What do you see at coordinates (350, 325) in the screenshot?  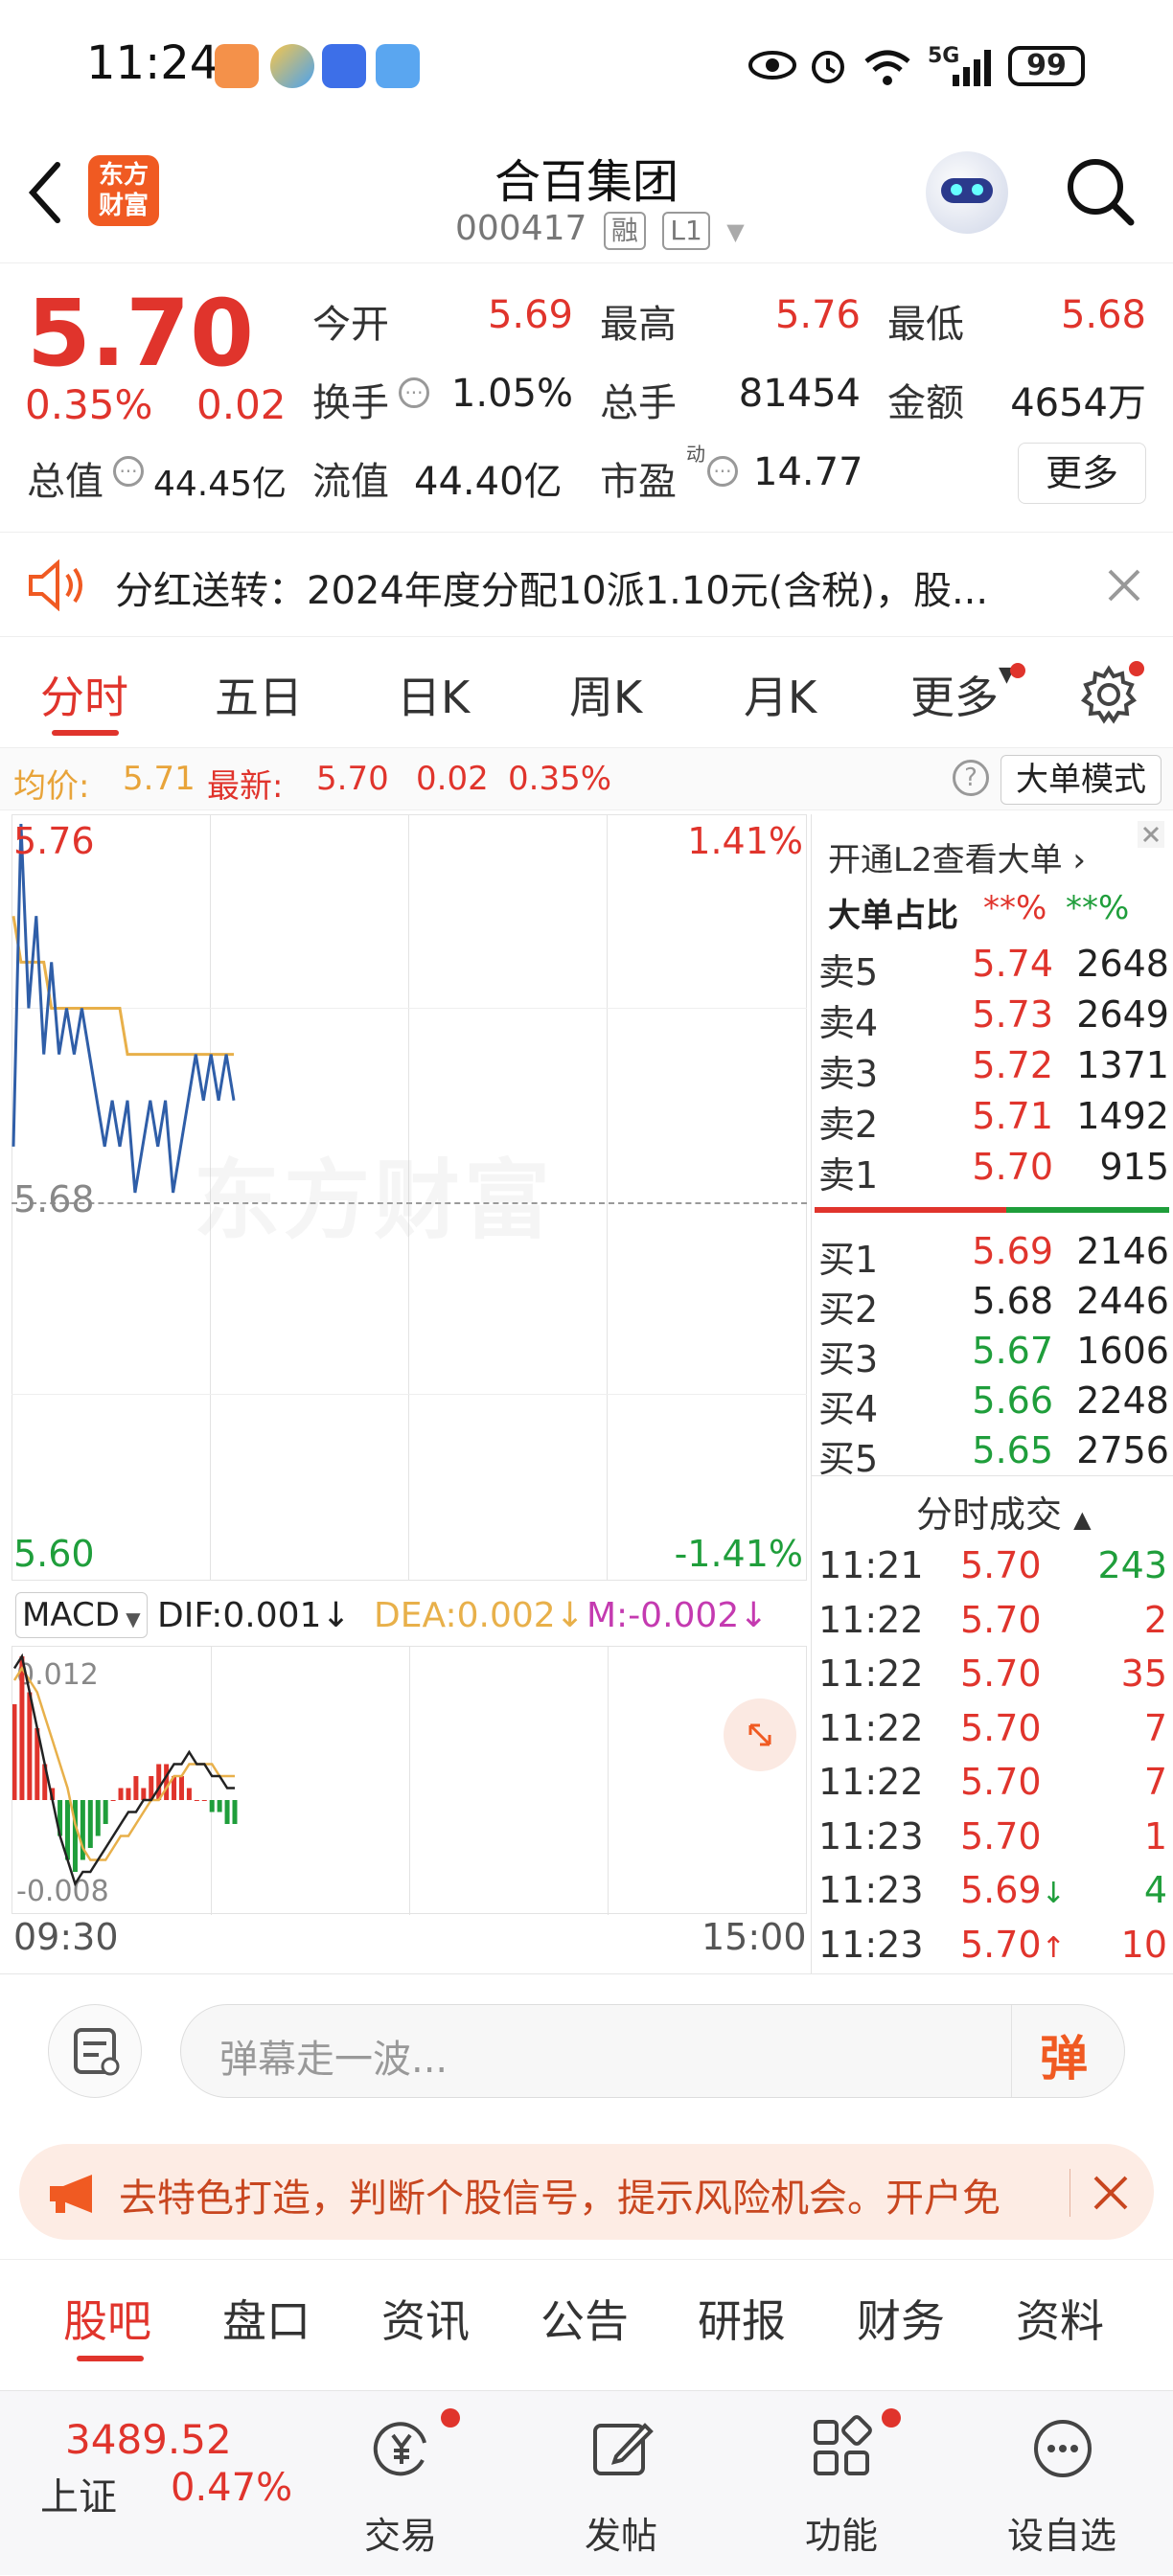 I see `open-label: 今开` at bounding box center [350, 325].